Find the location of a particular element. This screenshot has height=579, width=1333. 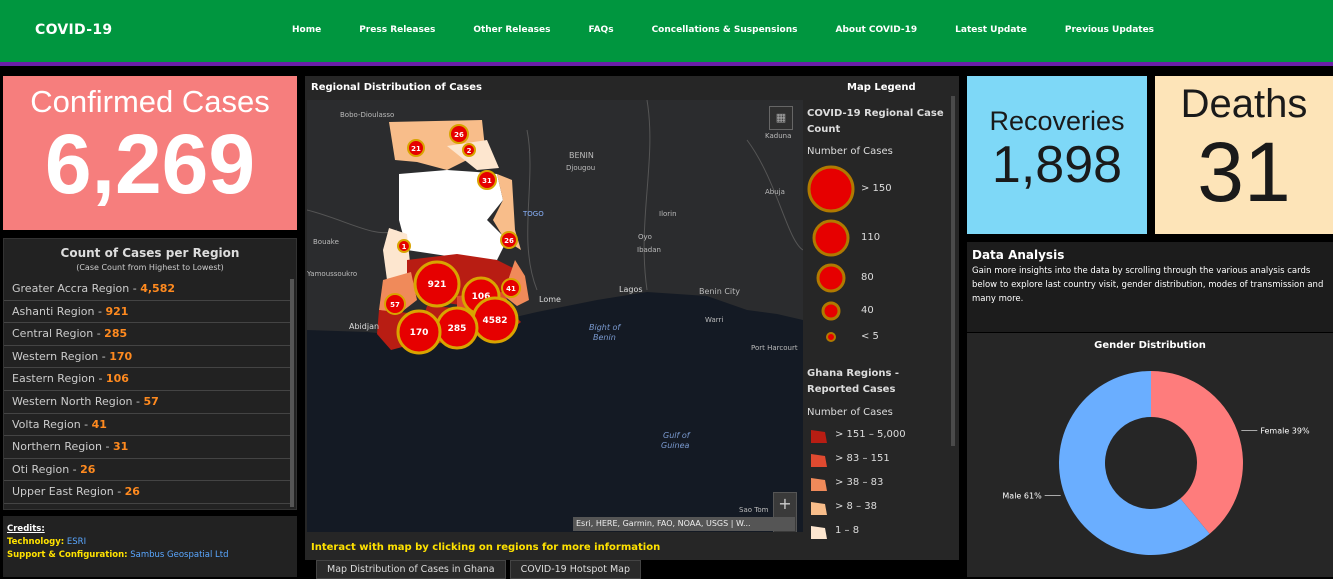

nav-latest-update: Latest Update is located at coordinates (991, 30).